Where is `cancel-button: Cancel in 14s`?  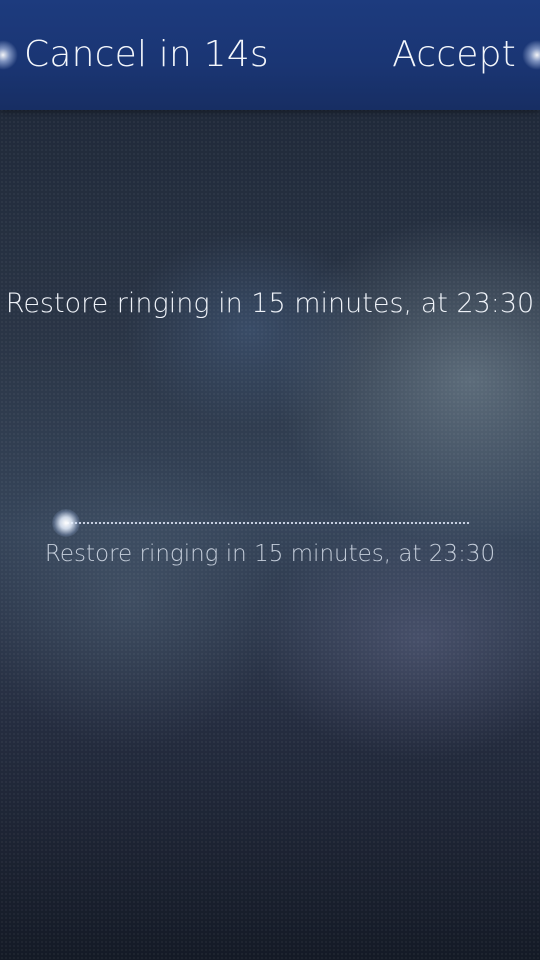 cancel-button: Cancel in 14s is located at coordinates (146, 55).